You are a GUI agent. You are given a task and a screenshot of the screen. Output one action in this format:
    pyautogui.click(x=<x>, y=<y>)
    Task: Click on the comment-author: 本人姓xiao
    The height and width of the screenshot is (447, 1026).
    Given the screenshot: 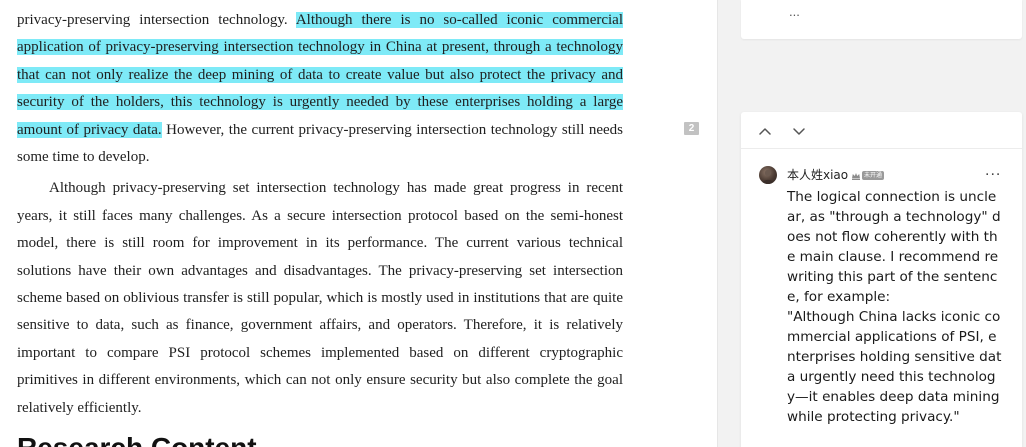 What is the action you would take?
    pyautogui.click(x=818, y=175)
    